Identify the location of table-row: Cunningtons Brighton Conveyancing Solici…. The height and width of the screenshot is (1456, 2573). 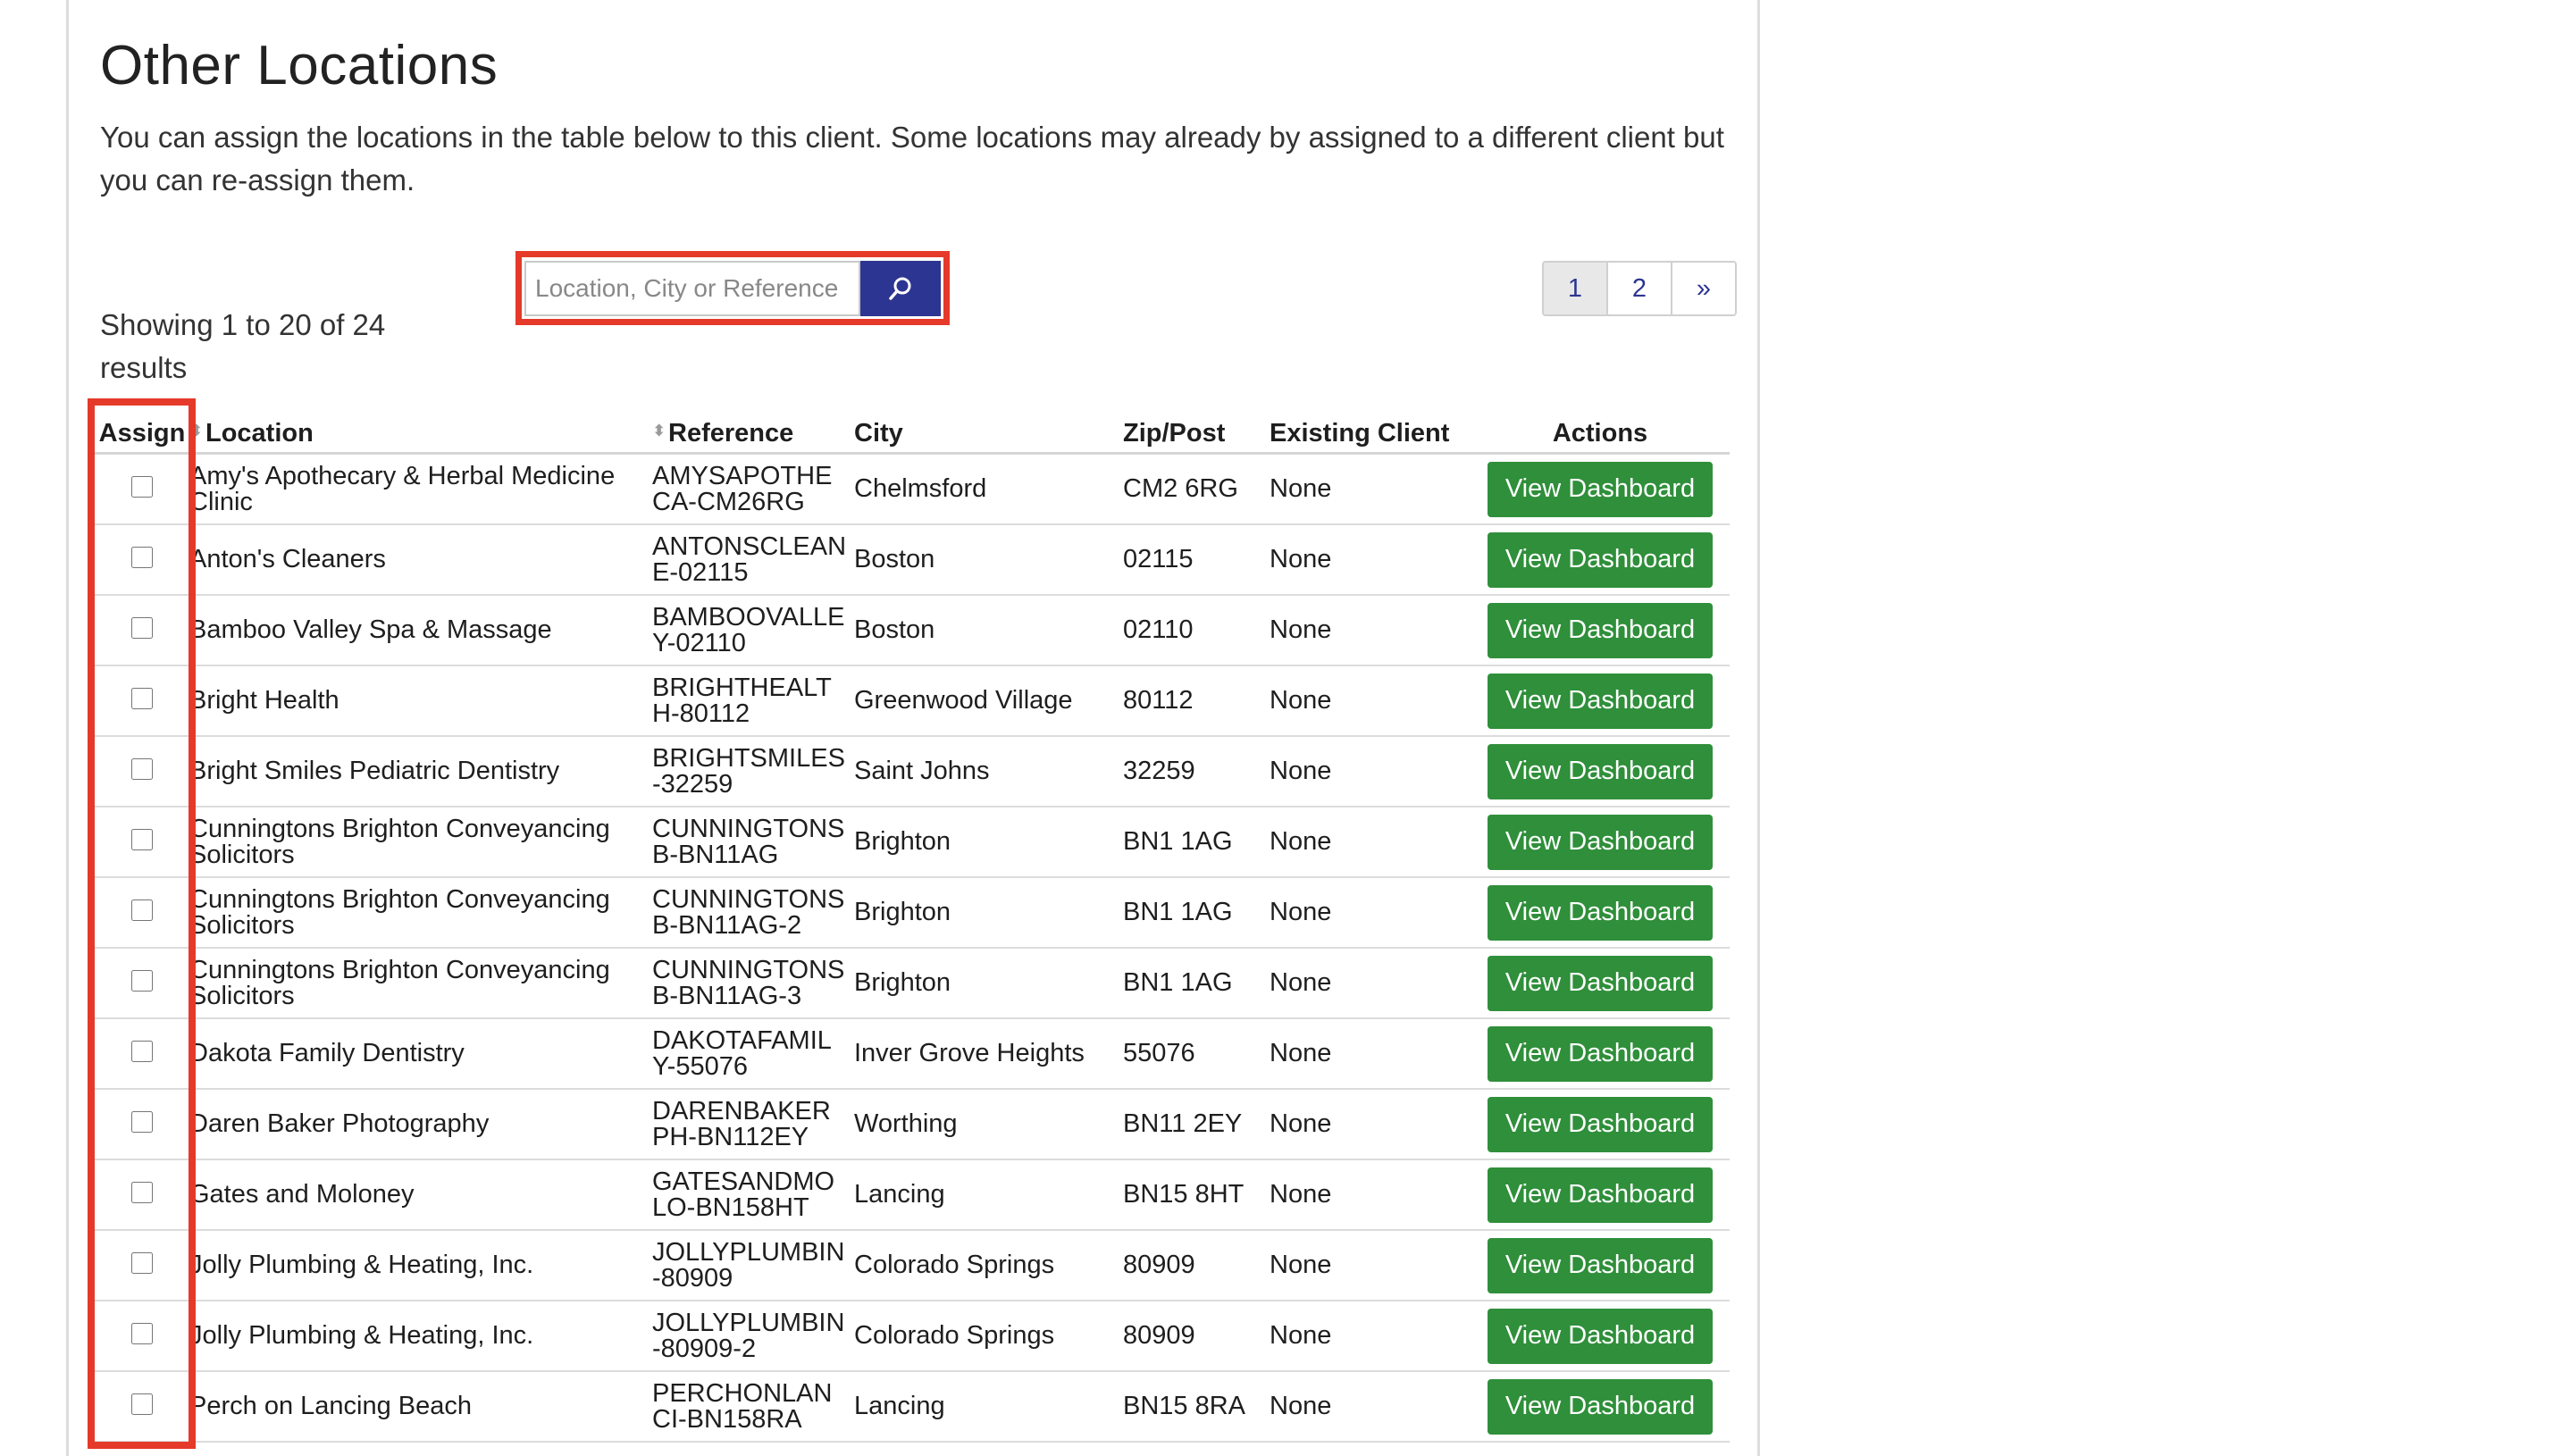
(912, 983).